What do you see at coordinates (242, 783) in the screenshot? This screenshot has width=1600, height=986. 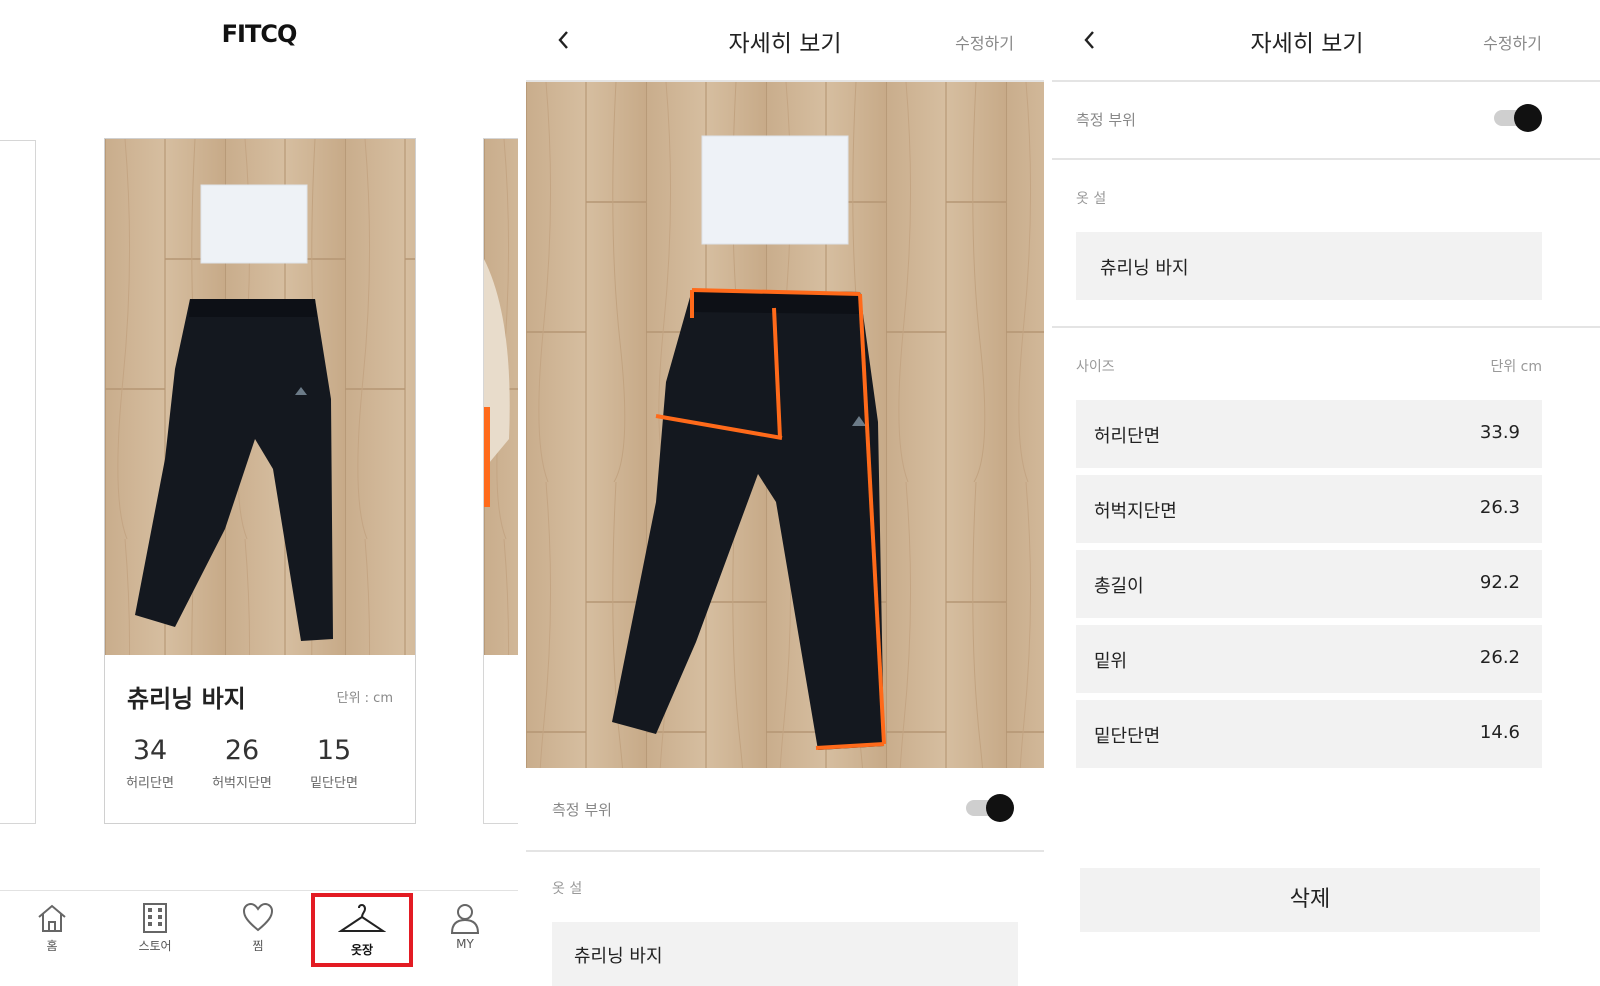 I see `stat-label: 허벅지단면` at bounding box center [242, 783].